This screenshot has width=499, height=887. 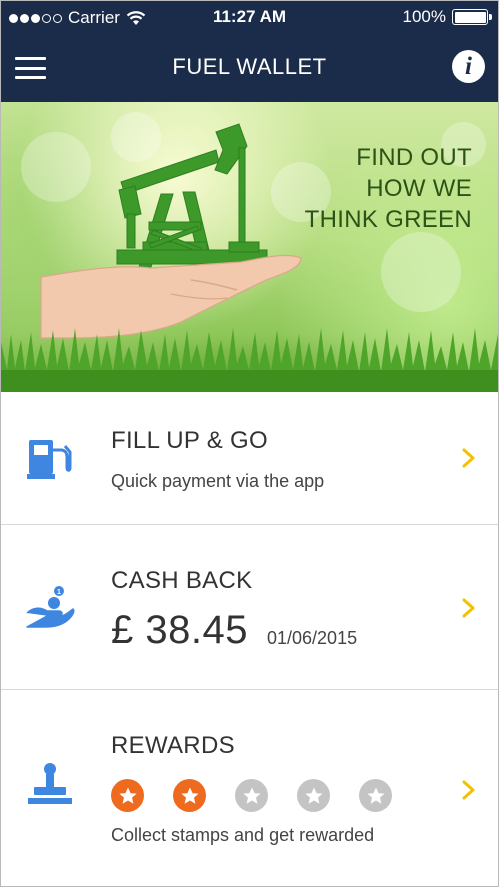 I want to click on fill-up-title: FILL UP & GO, so click(x=189, y=440).